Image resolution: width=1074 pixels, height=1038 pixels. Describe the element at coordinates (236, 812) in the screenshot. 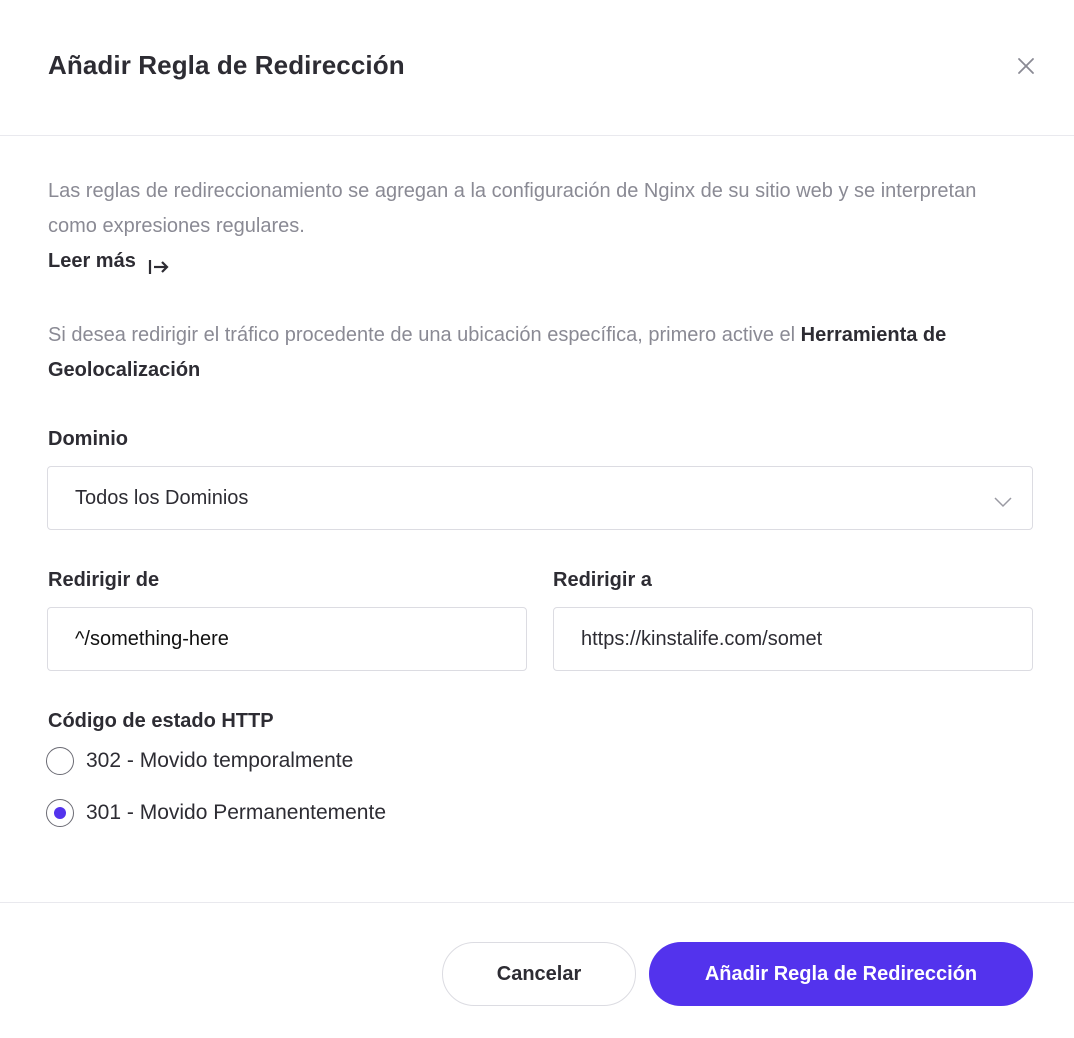

I see `radio-label-301: 301 - Movido Permanentemente` at that location.